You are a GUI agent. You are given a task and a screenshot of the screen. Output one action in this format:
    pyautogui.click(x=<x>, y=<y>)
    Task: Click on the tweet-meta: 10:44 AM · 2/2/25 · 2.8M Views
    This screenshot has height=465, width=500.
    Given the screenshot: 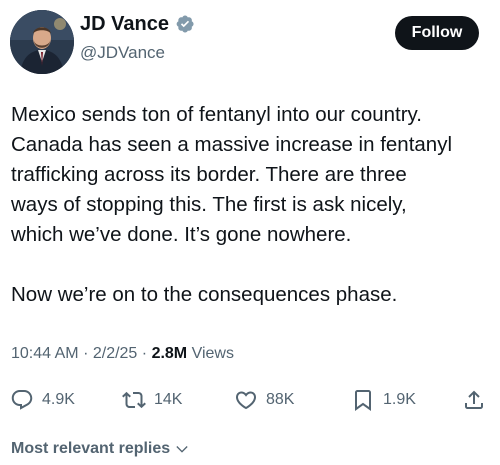 What is the action you would take?
    pyautogui.click(x=122, y=354)
    